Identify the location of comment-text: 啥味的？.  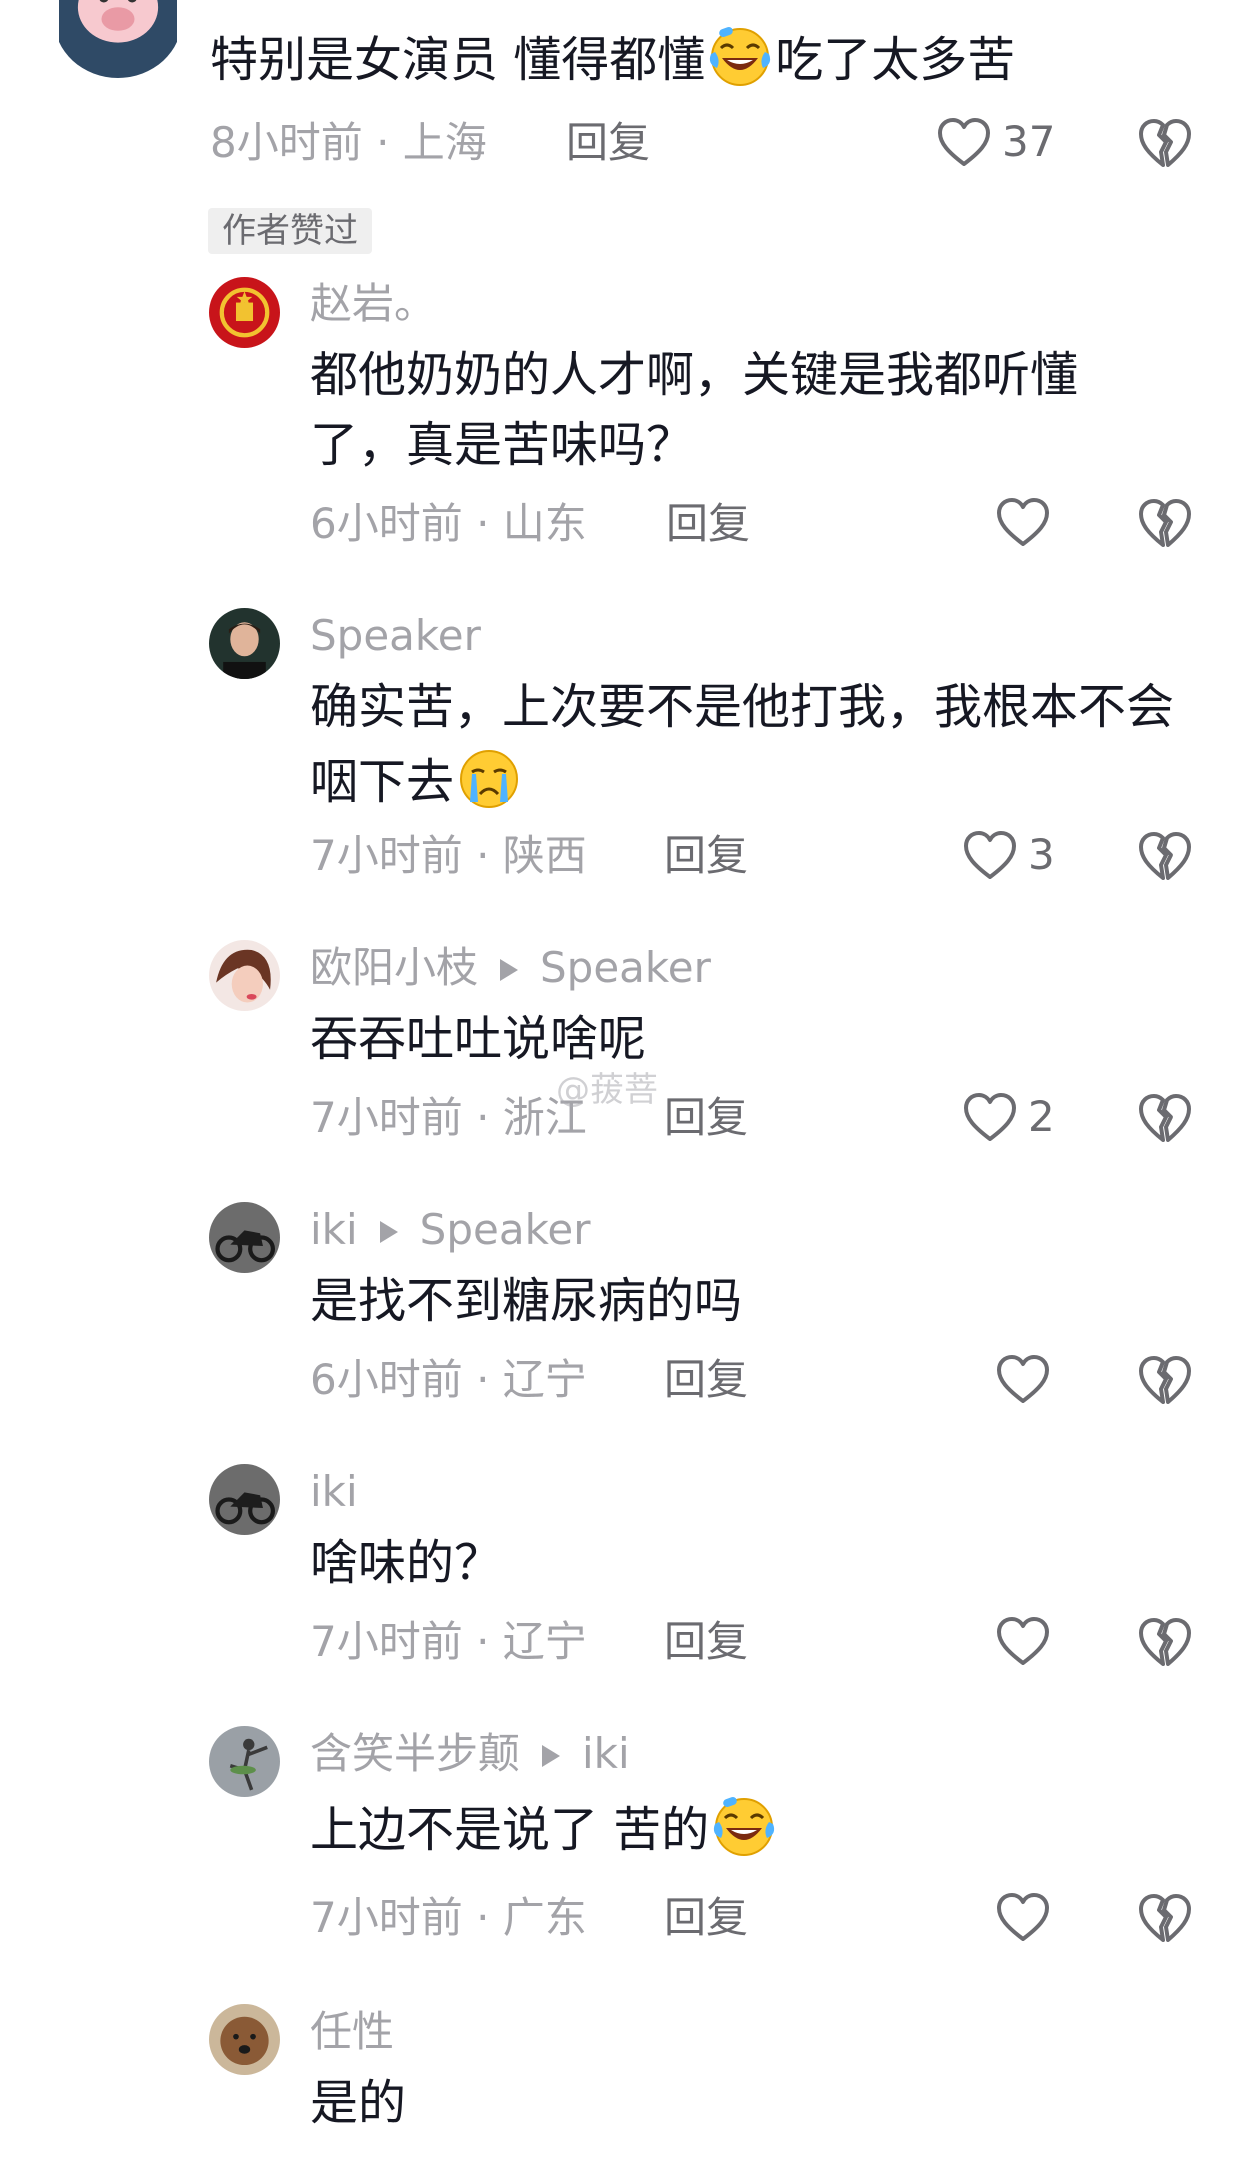
(406, 1563).